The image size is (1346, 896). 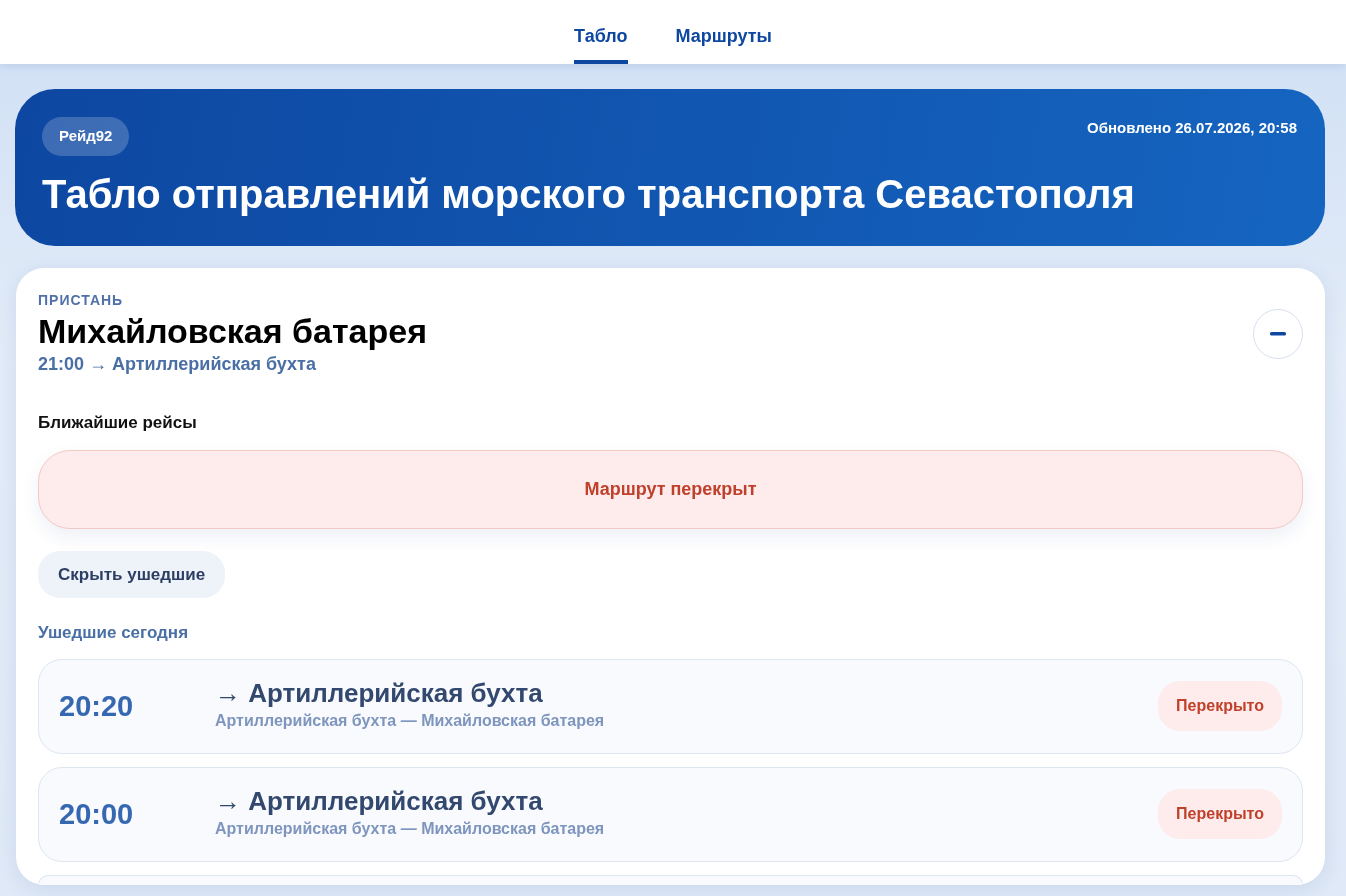 I want to click on section-heading: Ушедшие сегодня, so click(x=114, y=633).